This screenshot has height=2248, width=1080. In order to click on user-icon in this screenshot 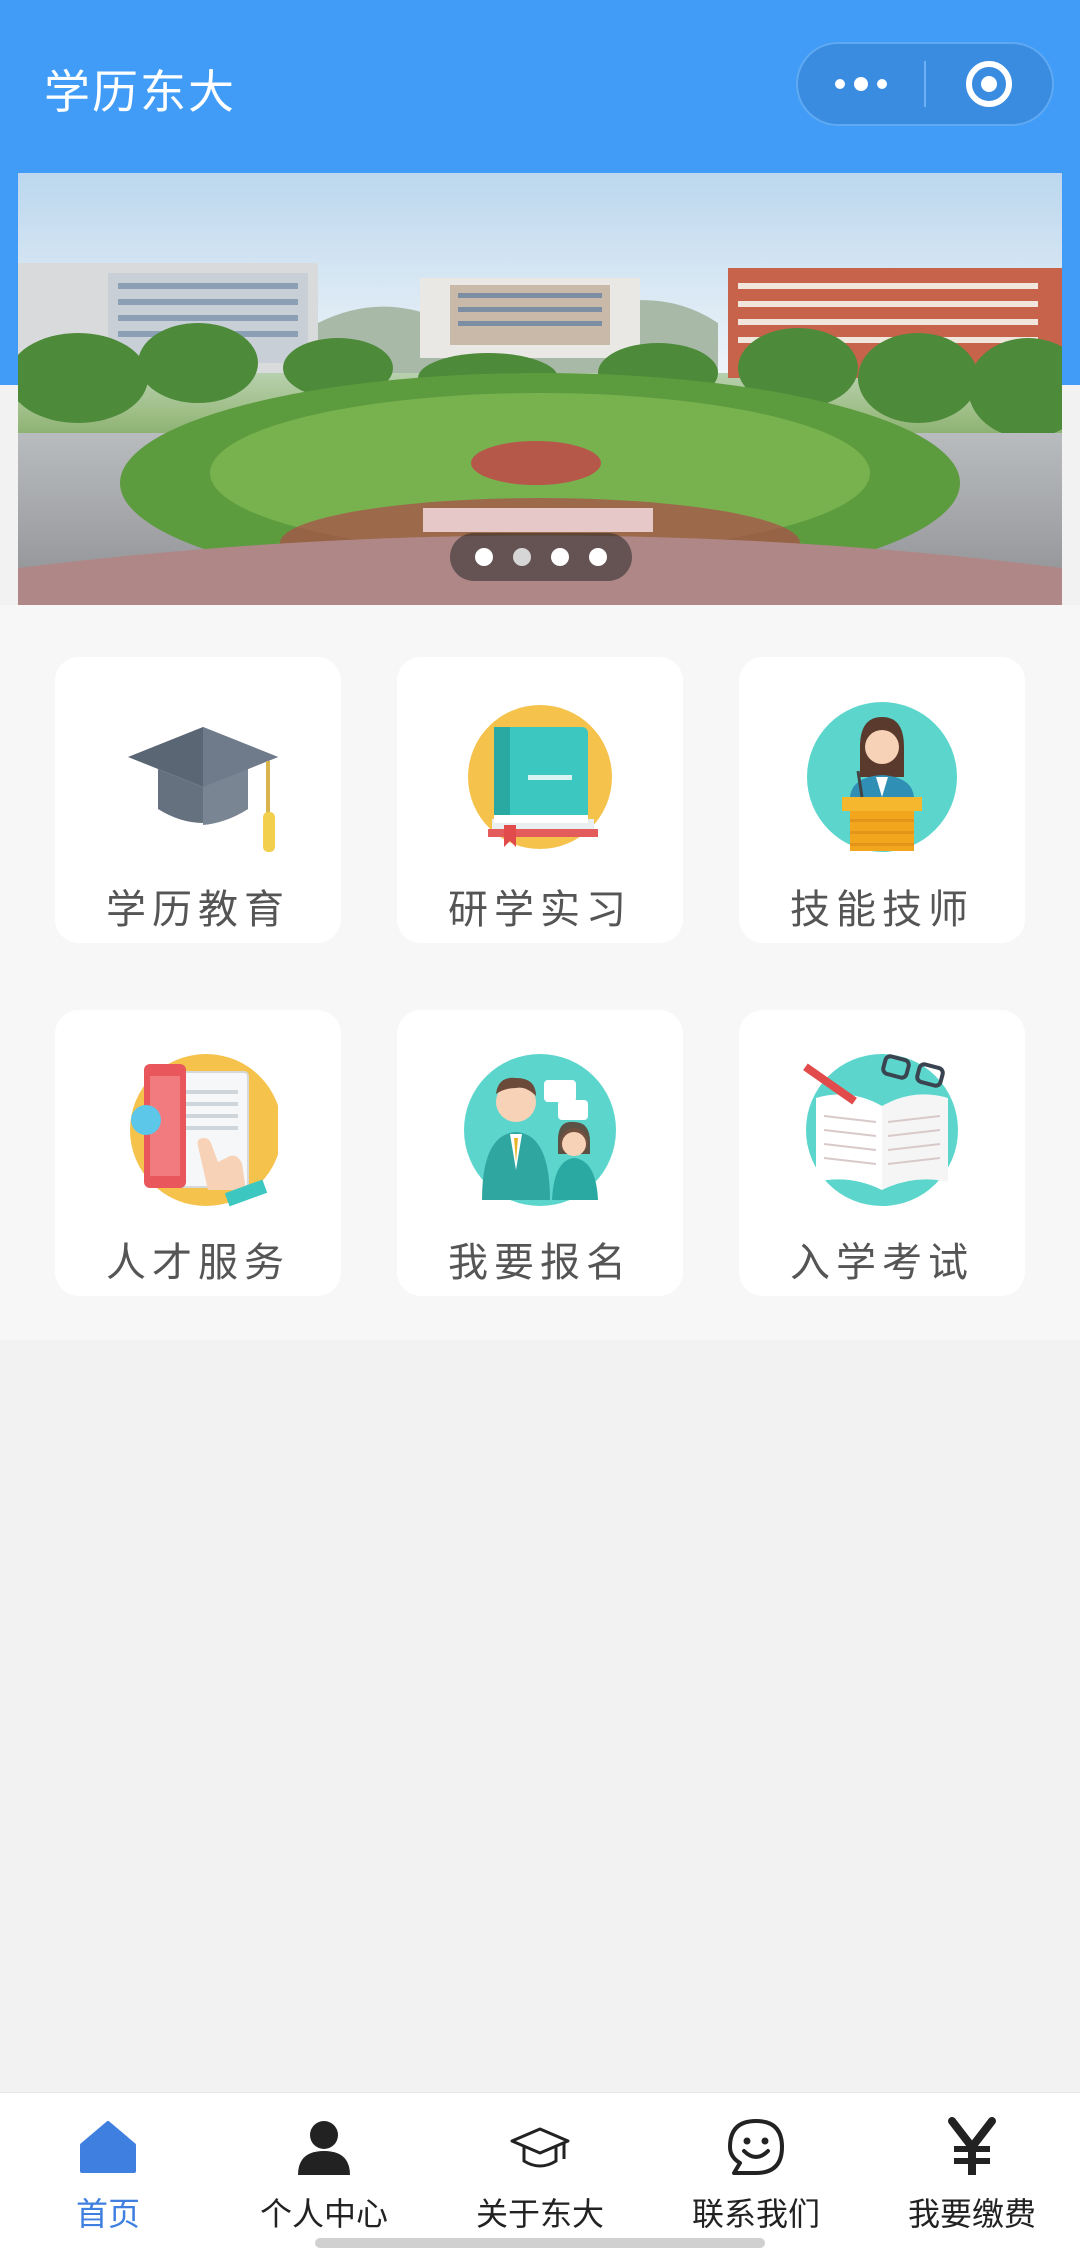, I will do `click(324, 2148)`.